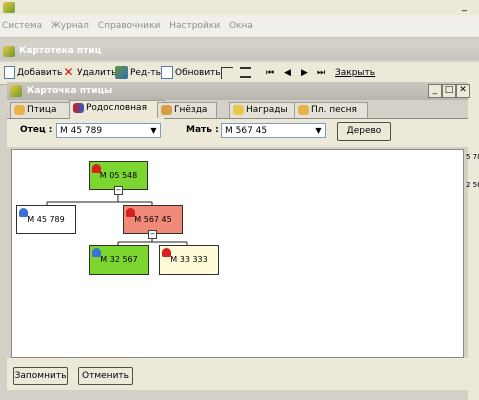 The width and height of the screenshot is (479, 400). I want to click on document-icon, so click(9, 72).